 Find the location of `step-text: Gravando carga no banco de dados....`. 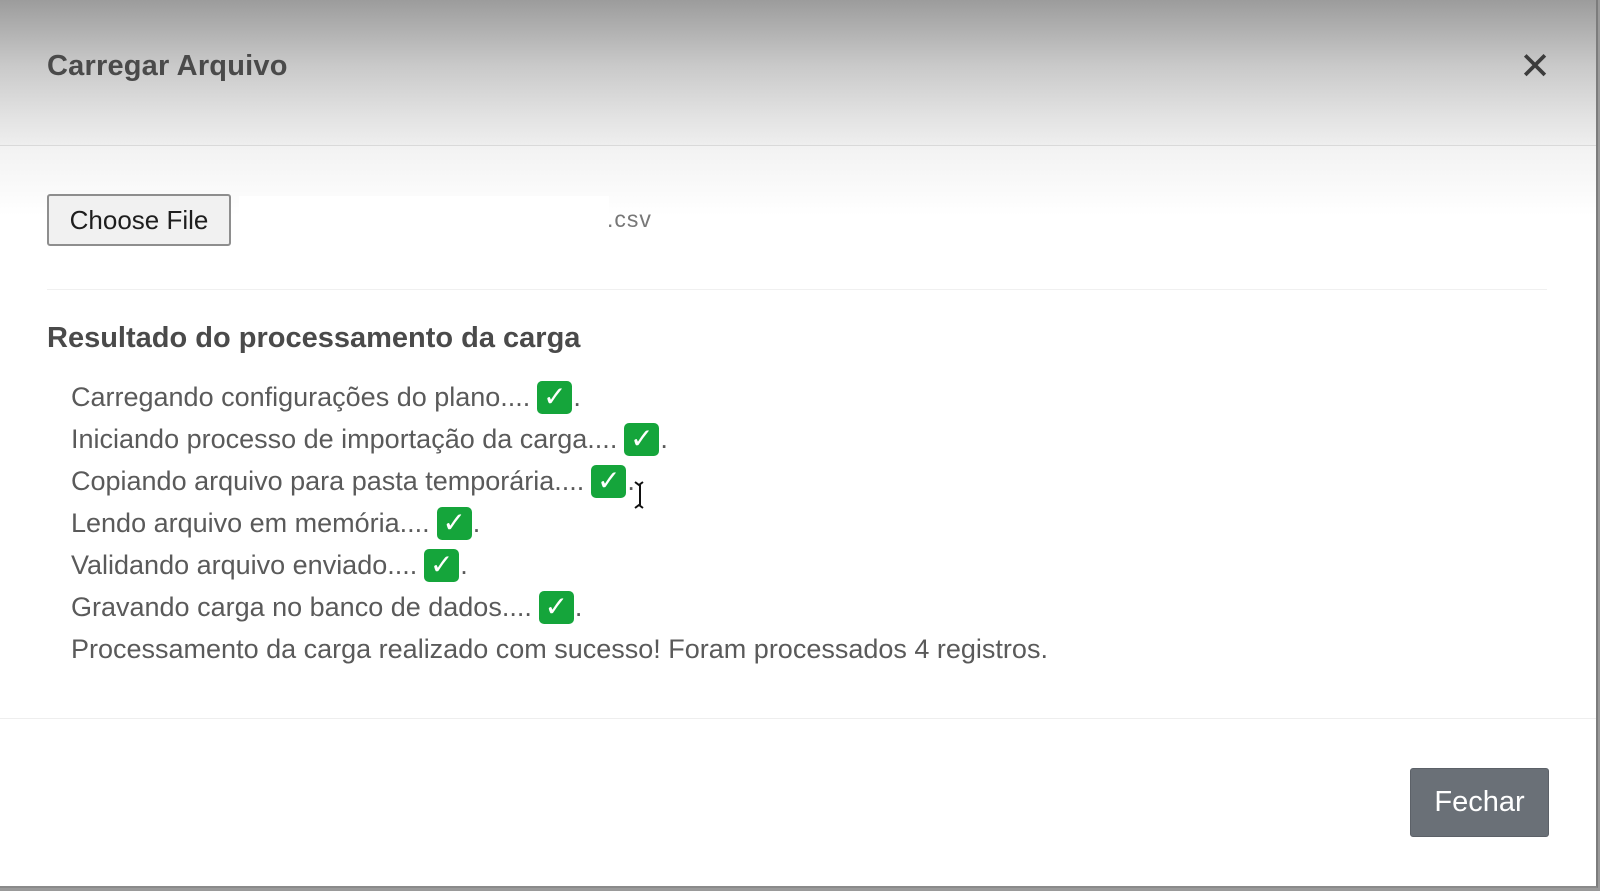

step-text: Gravando carga no banco de dados.... is located at coordinates (301, 606).